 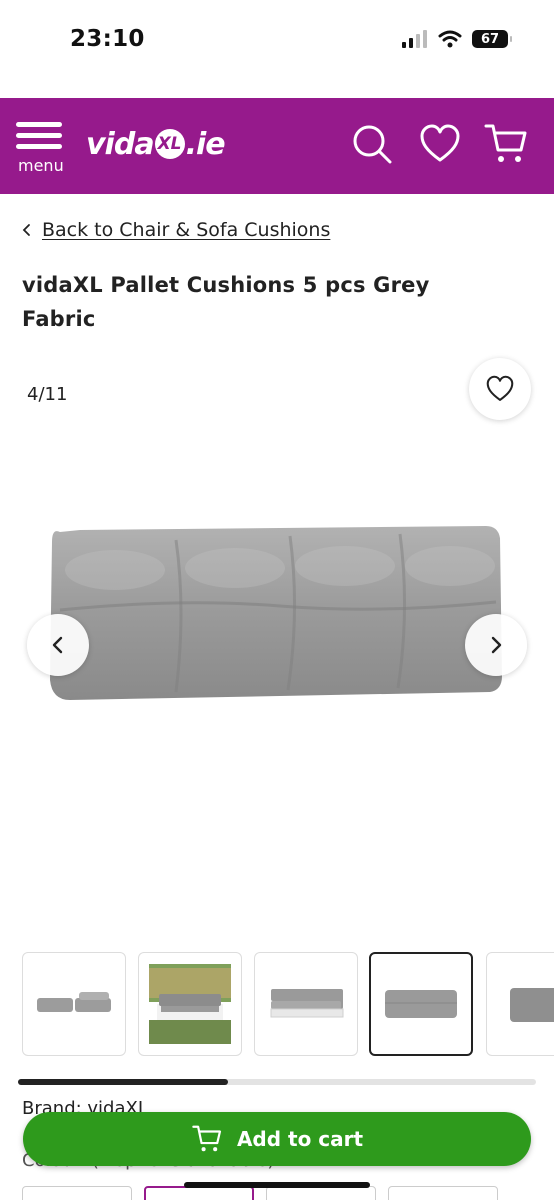 I want to click on menu-button: menu, so click(x=42, y=150).